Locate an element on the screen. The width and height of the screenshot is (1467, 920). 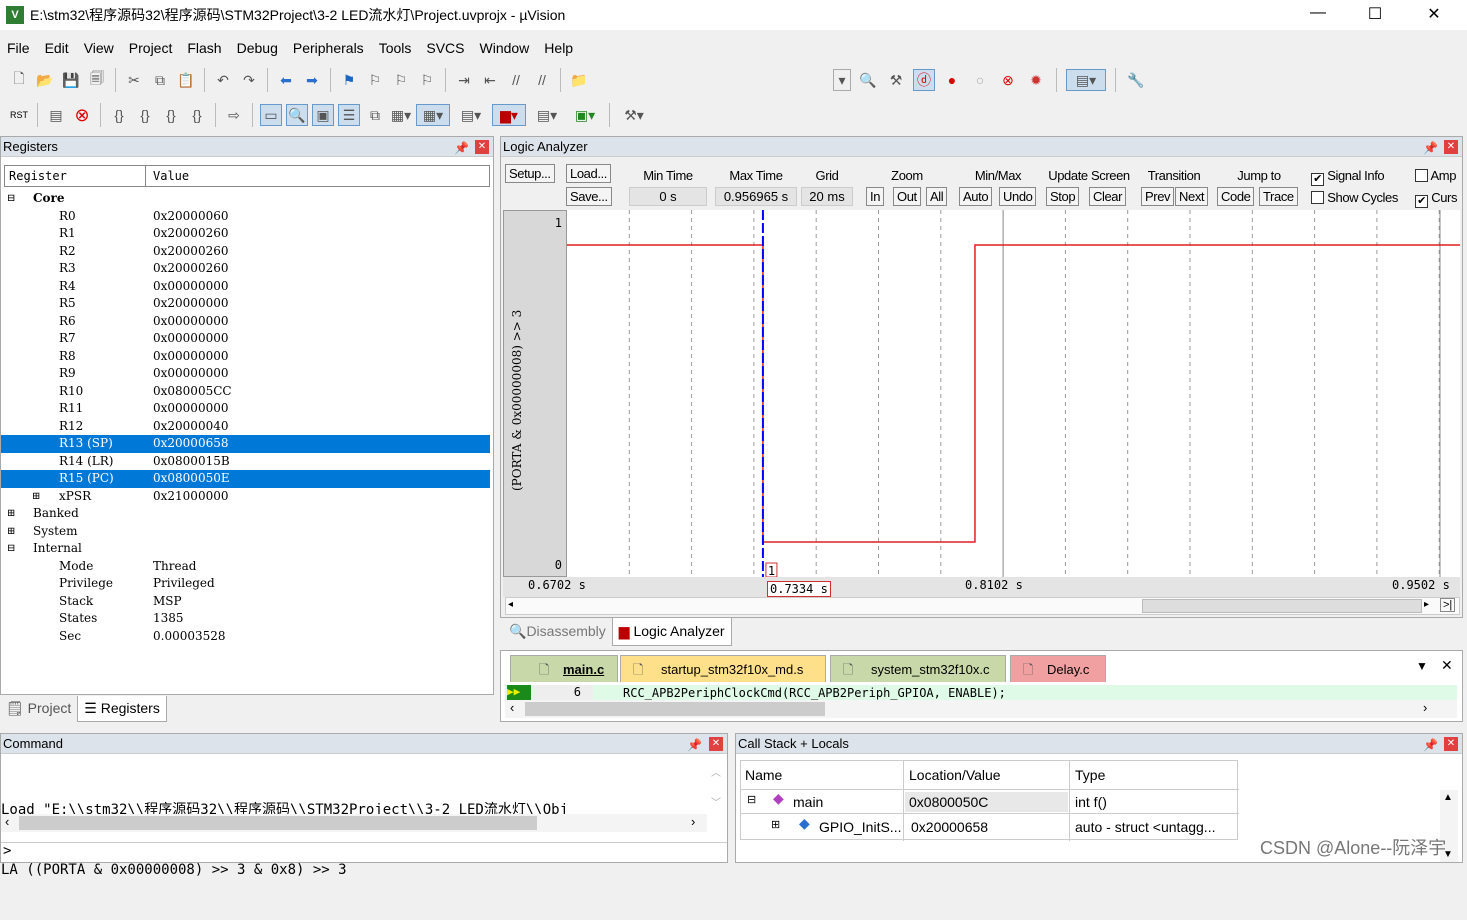
cut-icon: ✂ is located at coordinates (134, 80).